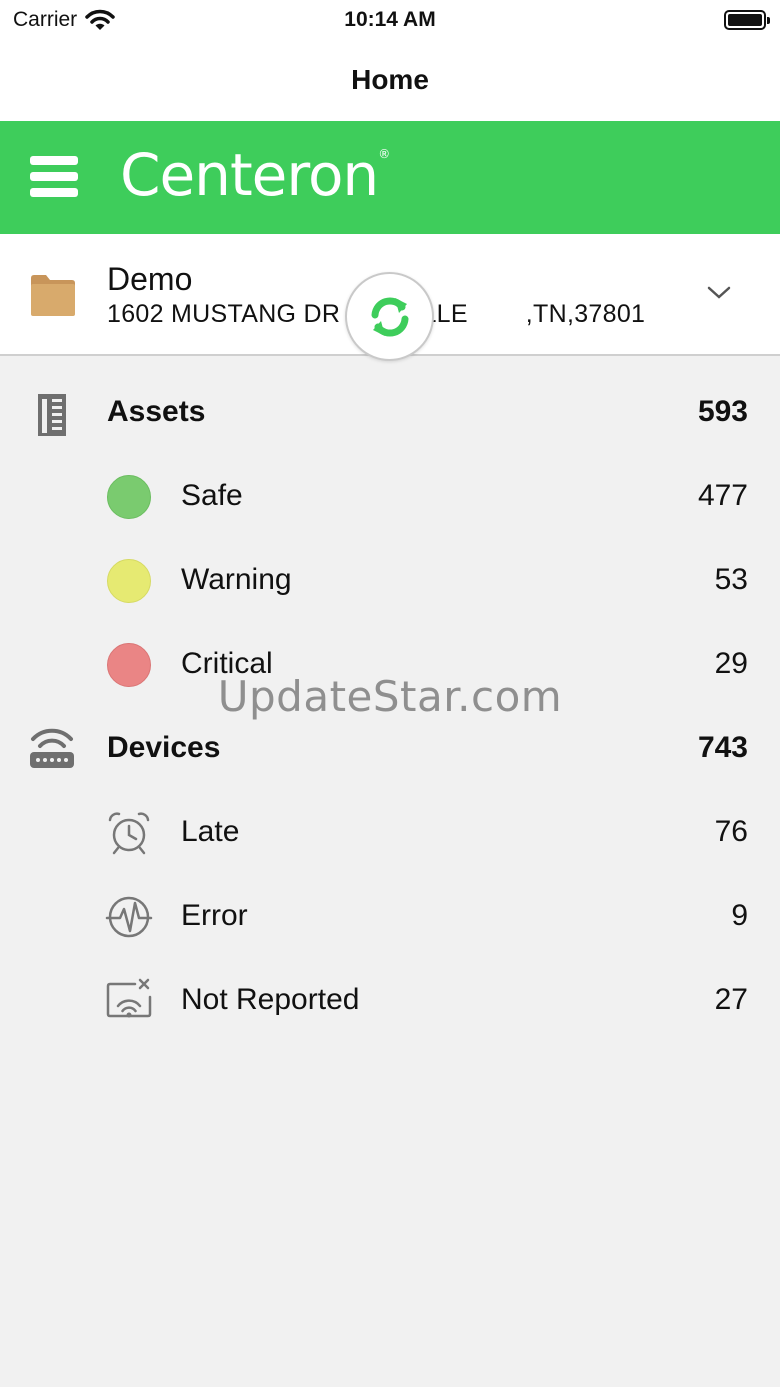  What do you see at coordinates (164, 747) in the screenshot?
I see `devices-label: Devices` at bounding box center [164, 747].